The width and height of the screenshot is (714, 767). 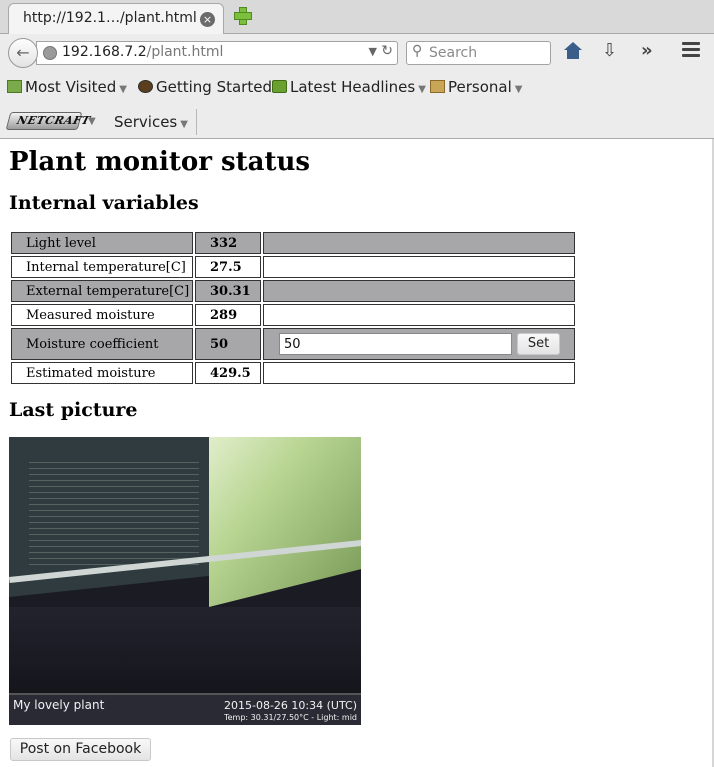 I want to click on url-text: 192.168.7.2/plant.html, so click(x=142, y=52).